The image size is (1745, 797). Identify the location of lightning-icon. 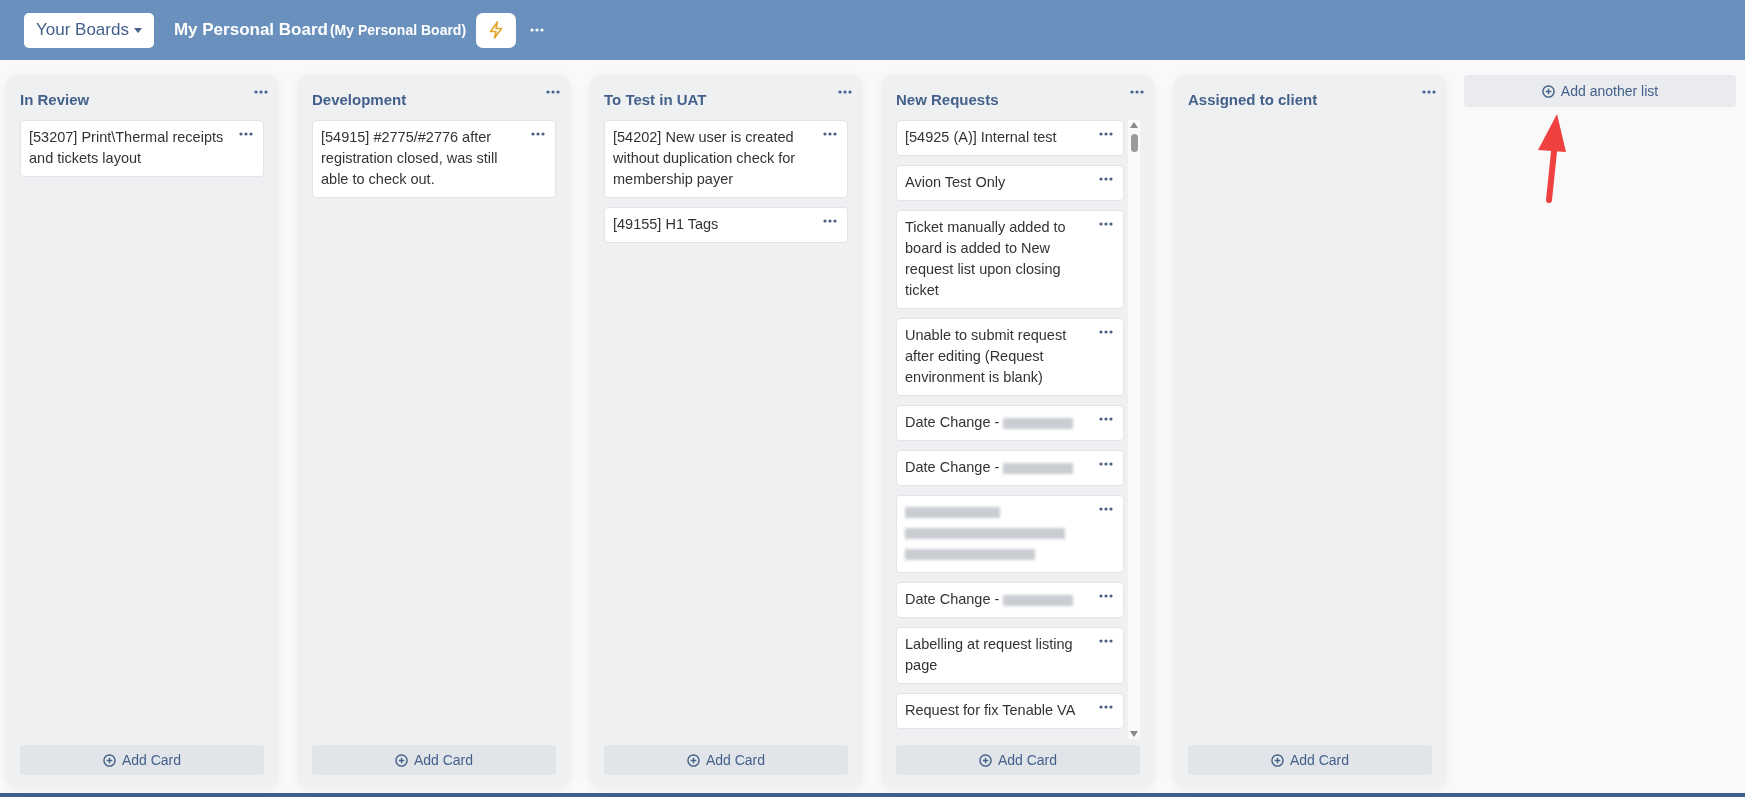
(496, 30).